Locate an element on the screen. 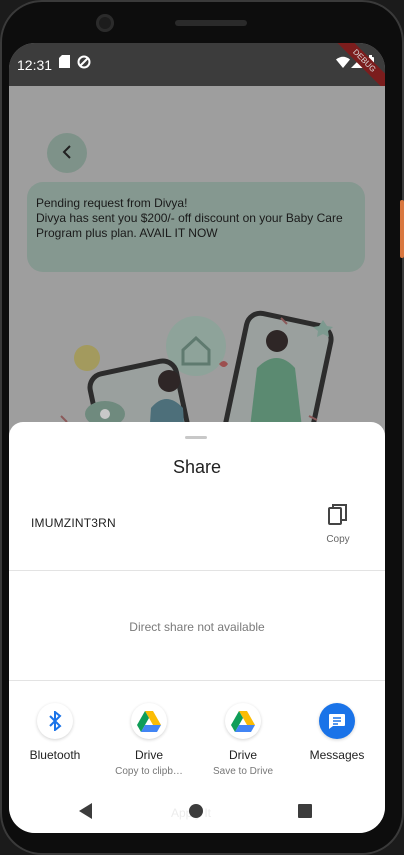 This screenshot has height=855, width=404. arrow-back-icon is located at coordinates (67, 153).